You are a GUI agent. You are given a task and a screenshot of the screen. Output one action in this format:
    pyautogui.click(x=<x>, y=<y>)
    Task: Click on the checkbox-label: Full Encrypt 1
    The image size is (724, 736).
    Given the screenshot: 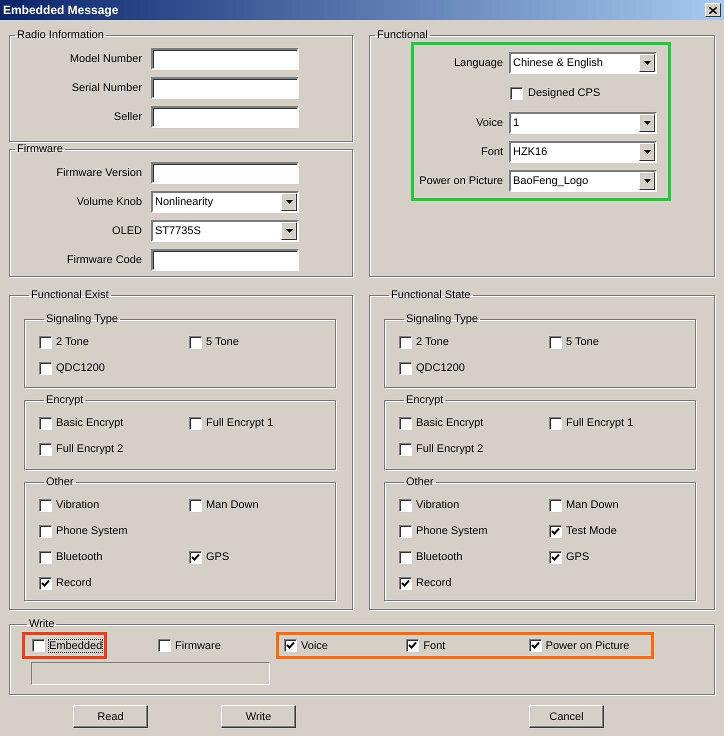 What is the action you would take?
    pyautogui.click(x=600, y=423)
    